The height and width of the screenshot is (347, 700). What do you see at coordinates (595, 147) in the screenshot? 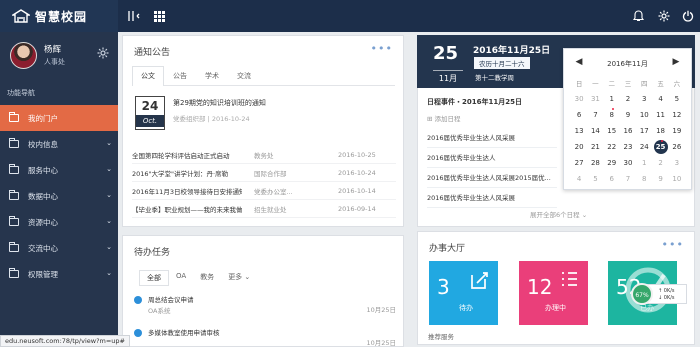
I see `calendar-day: 21` at bounding box center [595, 147].